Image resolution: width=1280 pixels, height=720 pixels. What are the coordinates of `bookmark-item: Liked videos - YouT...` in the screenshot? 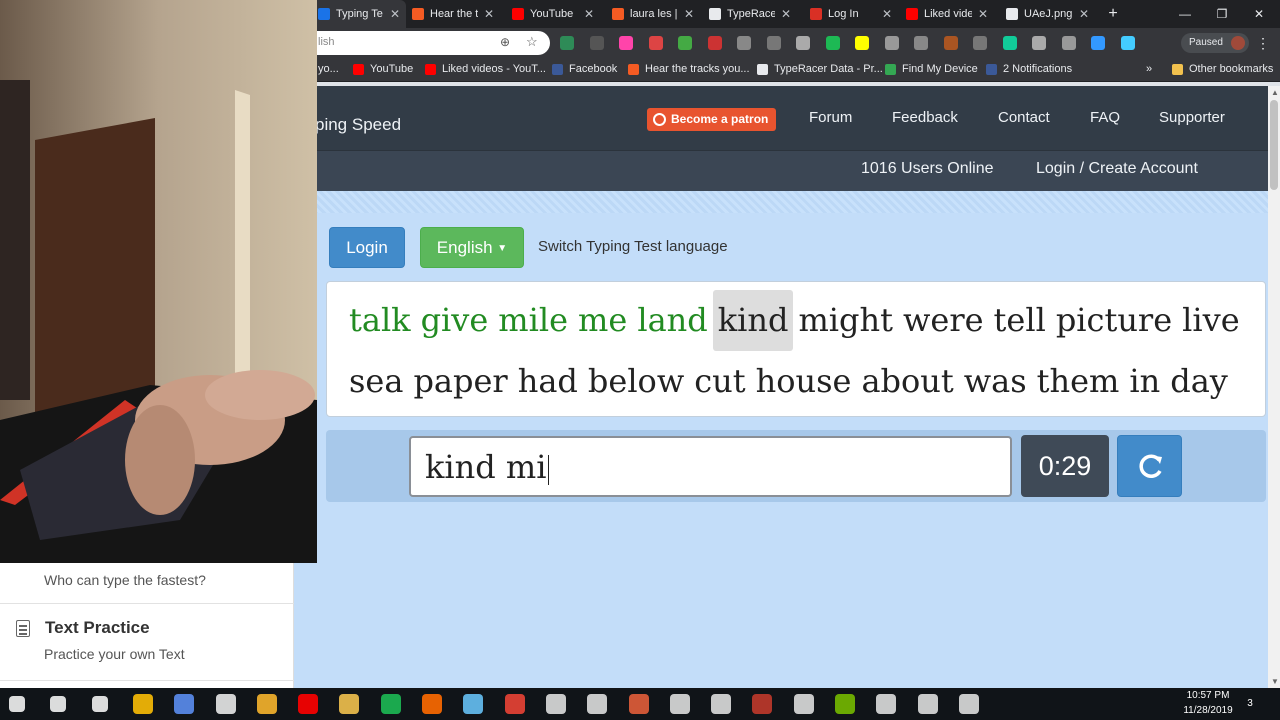 It's located at (485, 69).